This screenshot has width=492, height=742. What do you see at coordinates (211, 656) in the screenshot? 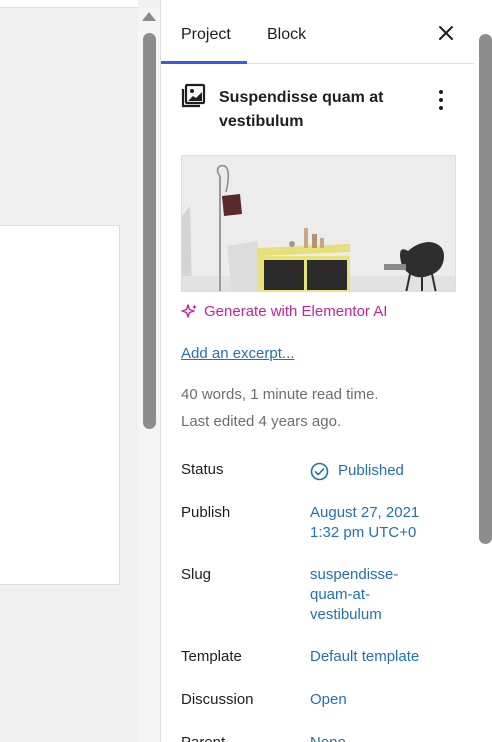
I see `template-label: Template` at bounding box center [211, 656].